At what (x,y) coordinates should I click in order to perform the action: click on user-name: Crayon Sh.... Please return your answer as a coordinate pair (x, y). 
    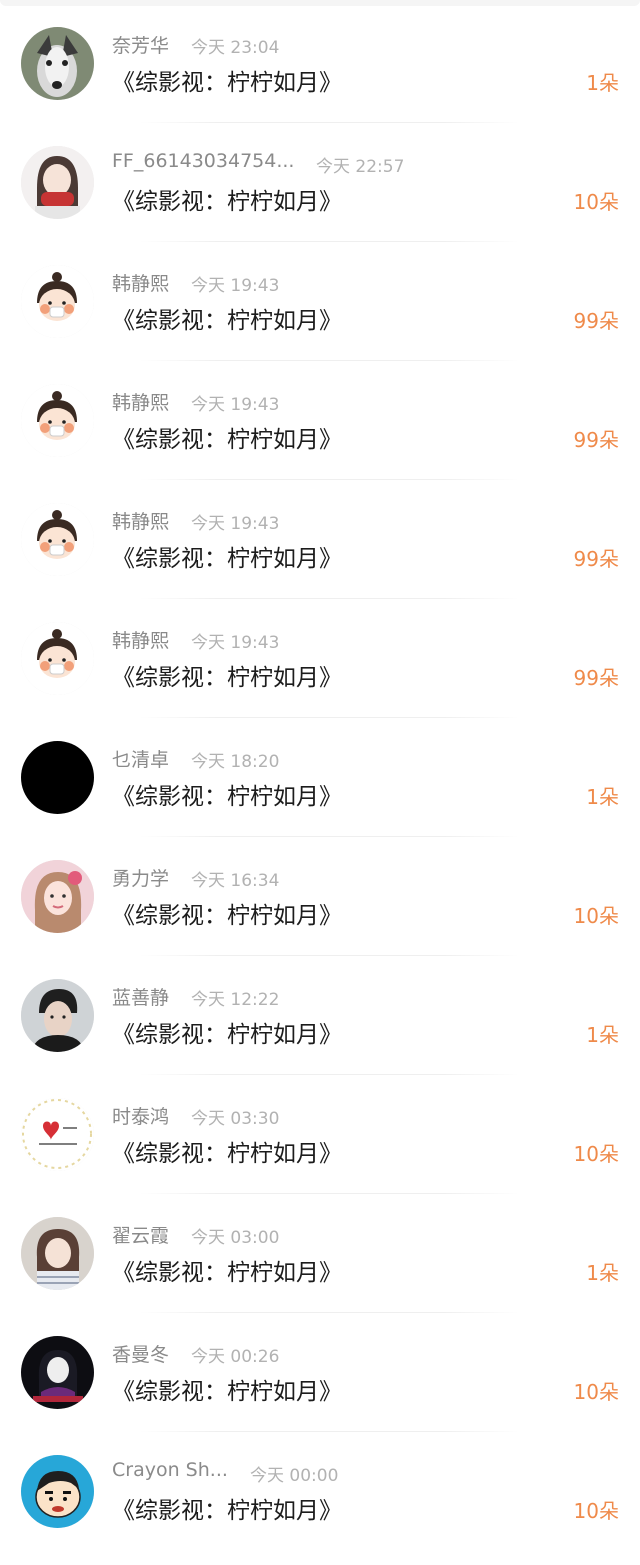
    Looking at the image, I should click on (170, 1470).